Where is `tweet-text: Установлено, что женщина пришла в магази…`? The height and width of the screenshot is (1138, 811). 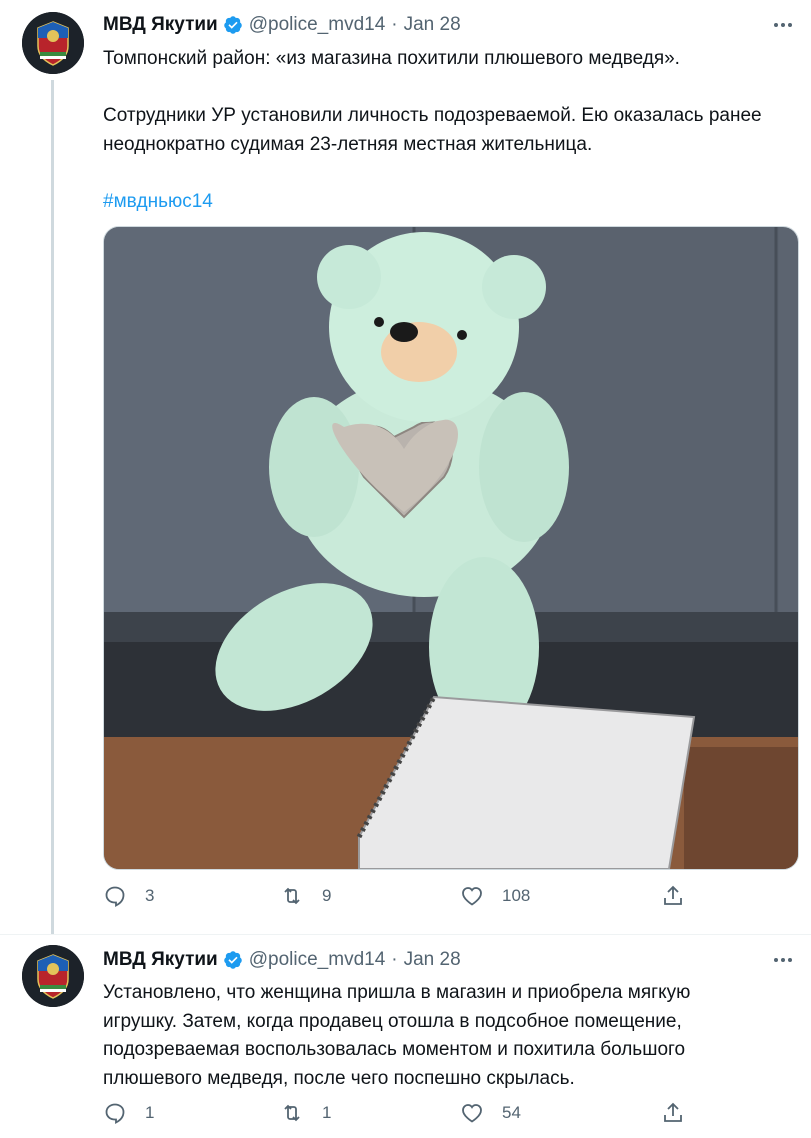
tweet-text: Установлено, что женщина пришла в магази… is located at coordinates (433, 1036).